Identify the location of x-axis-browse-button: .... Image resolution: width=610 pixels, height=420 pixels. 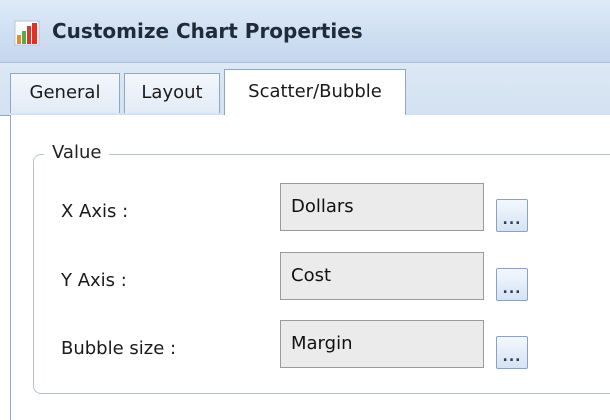
(512, 215).